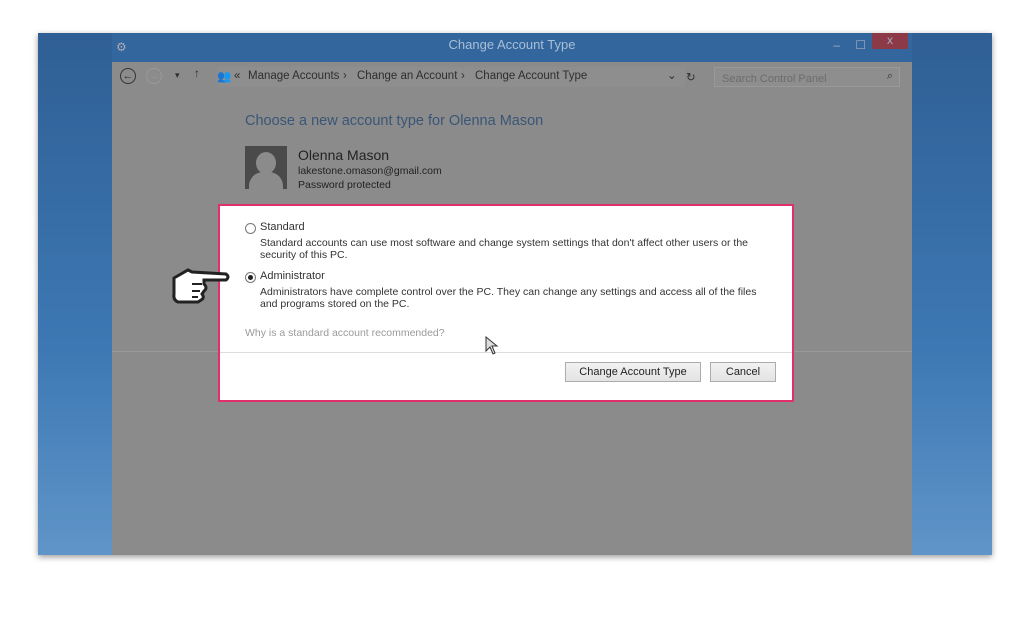  What do you see at coordinates (407, 76) in the screenshot?
I see `crumb-change-an-account: Change an Account` at bounding box center [407, 76].